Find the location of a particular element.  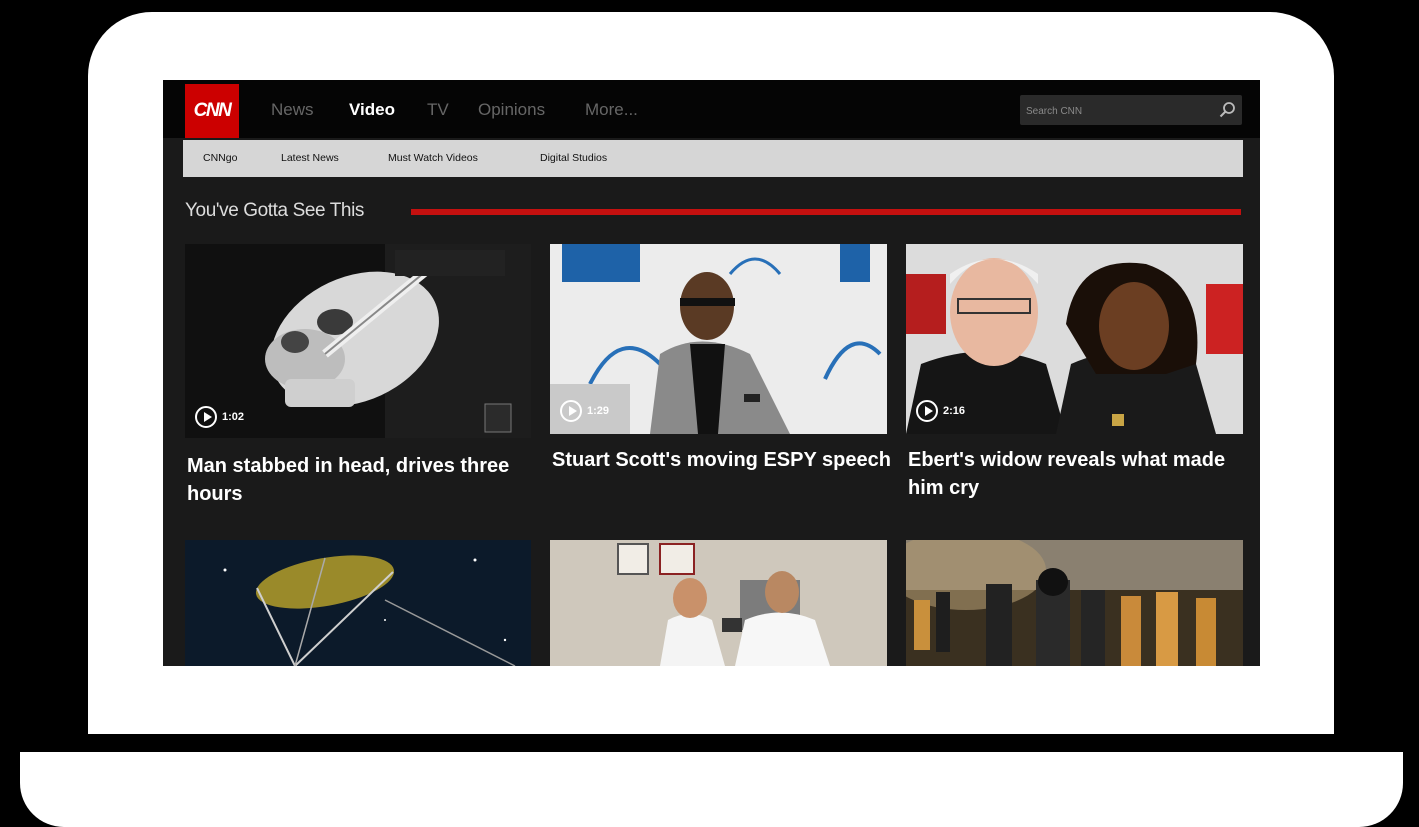

duration-label: 1:02 is located at coordinates (233, 417).